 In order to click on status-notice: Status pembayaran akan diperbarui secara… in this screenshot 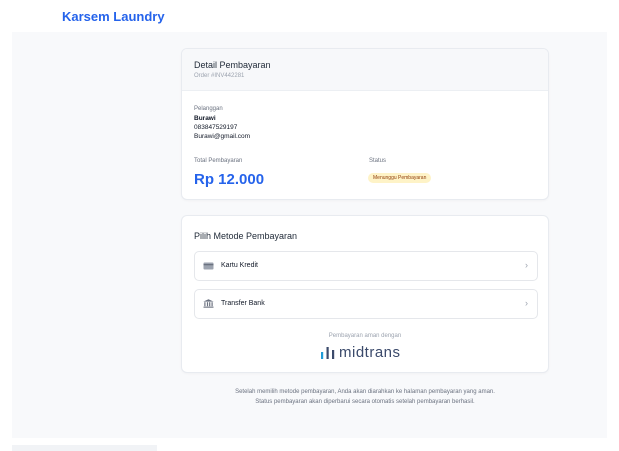, I will do `click(365, 402)`.